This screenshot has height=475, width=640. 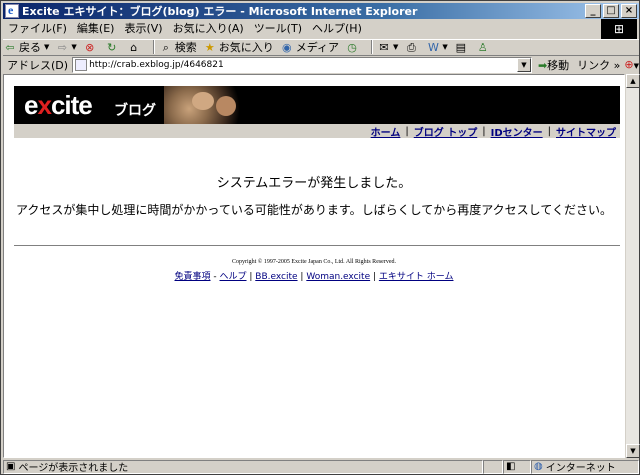 I want to click on links-label: リンク, so click(x=594, y=65).